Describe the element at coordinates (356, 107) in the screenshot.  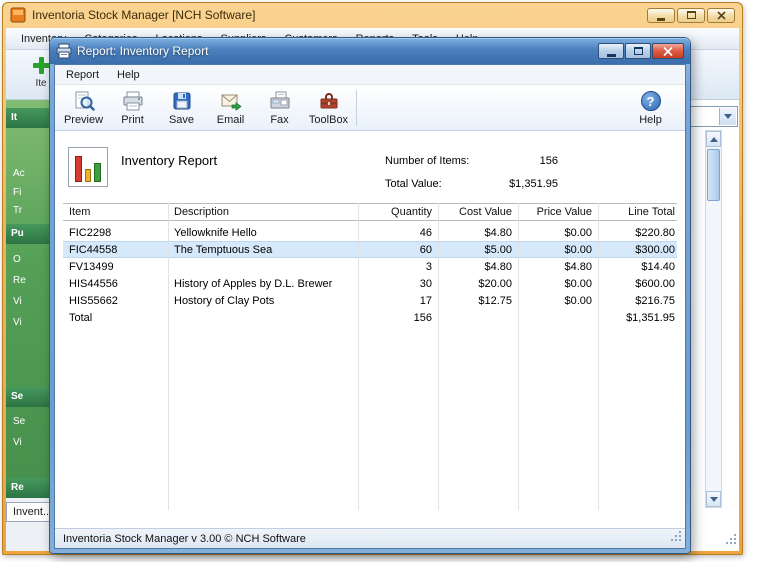
I see `toolbar-separator` at that location.